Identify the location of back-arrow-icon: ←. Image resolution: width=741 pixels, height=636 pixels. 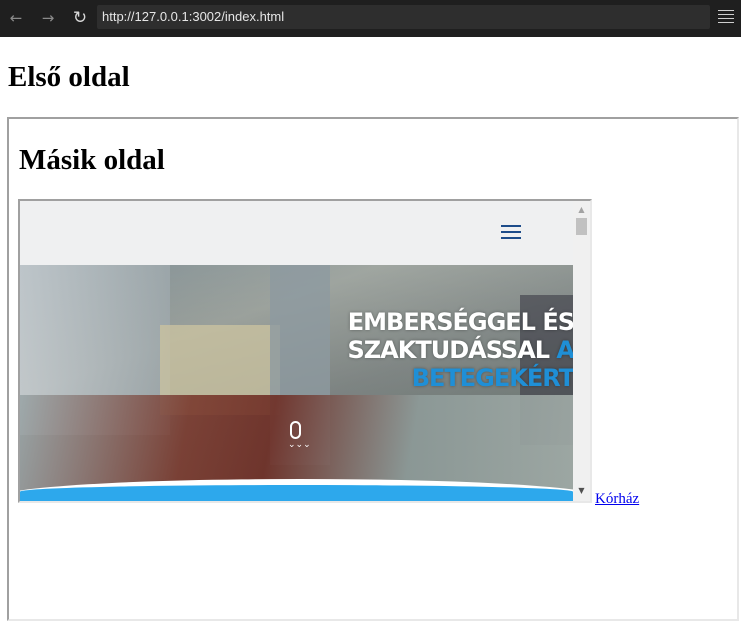
(16, 18).